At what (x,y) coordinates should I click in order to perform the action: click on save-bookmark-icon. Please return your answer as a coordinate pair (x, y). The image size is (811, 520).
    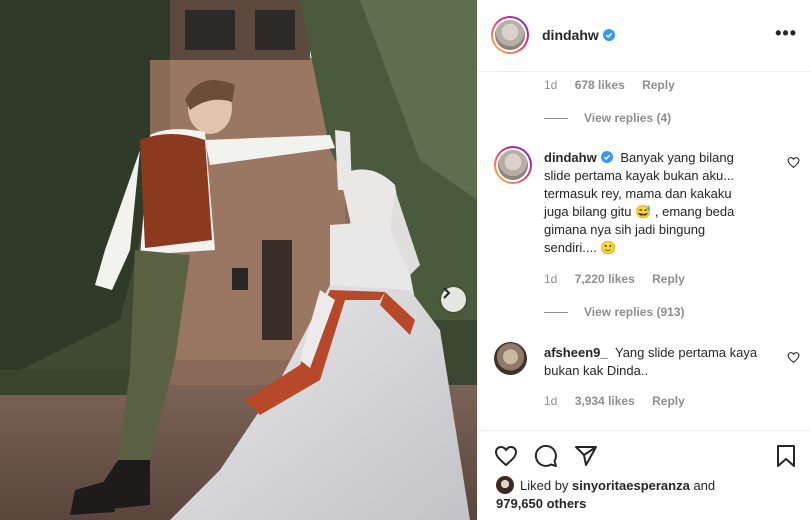
    Looking at the image, I should click on (786, 456).